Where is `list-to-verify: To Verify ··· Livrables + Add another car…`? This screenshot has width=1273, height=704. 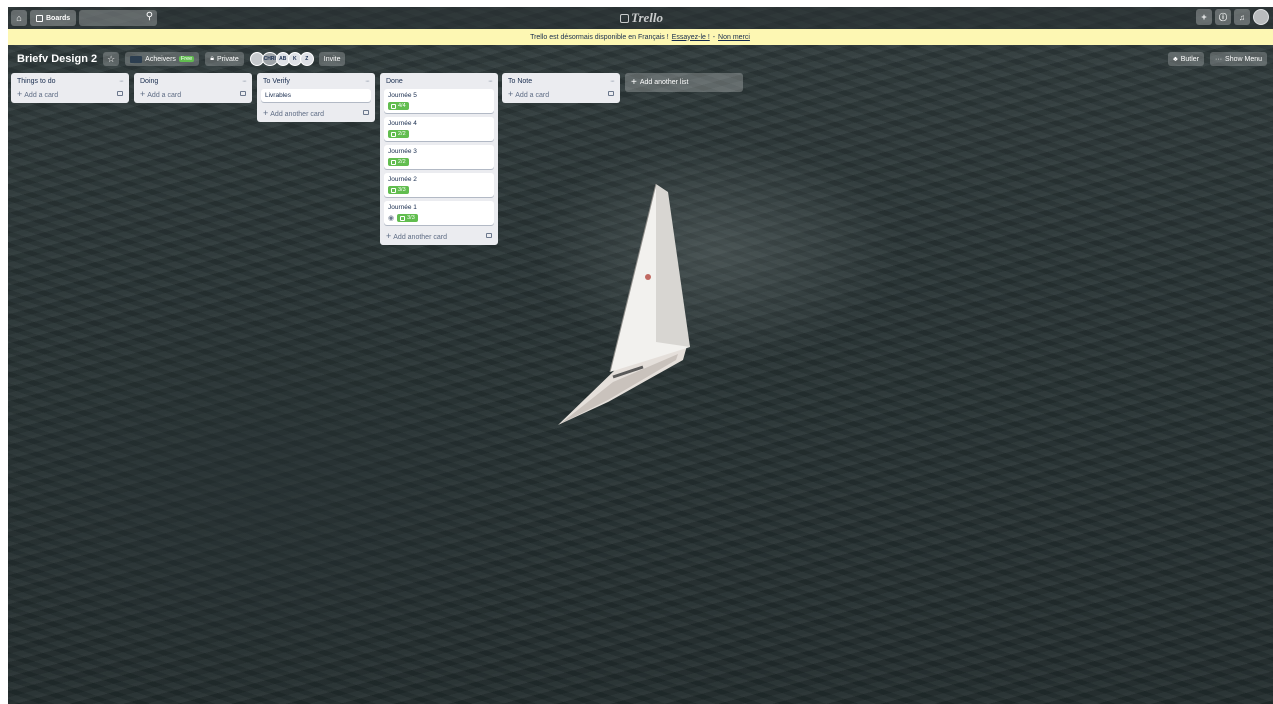 list-to-verify: To Verify ··· Livrables + Add another car… is located at coordinates (316, 97).